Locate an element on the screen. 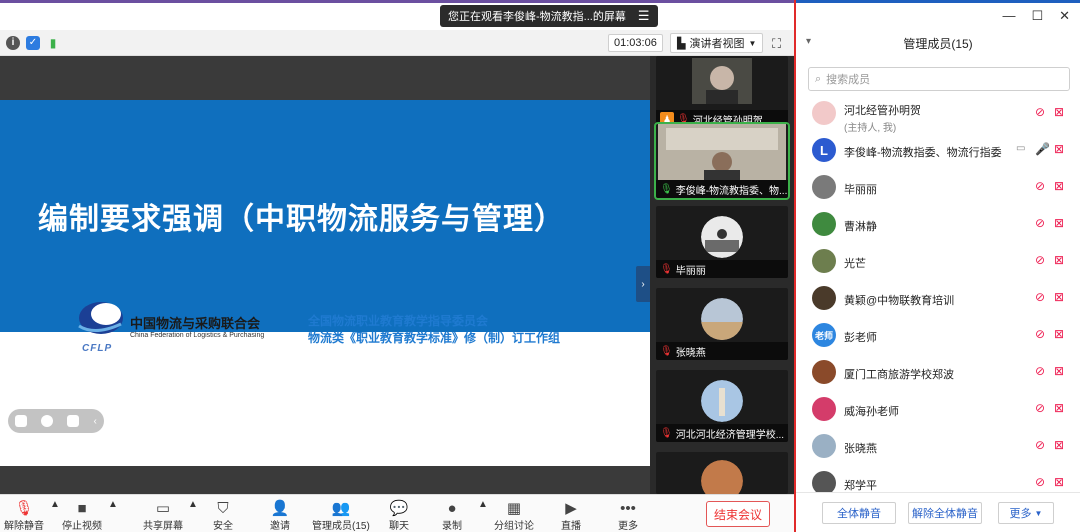  participant-row: L 李俊峰-物流教指委、物流行指委 ▭ 🎤 ⊠ is located at coordinates (938, 151).